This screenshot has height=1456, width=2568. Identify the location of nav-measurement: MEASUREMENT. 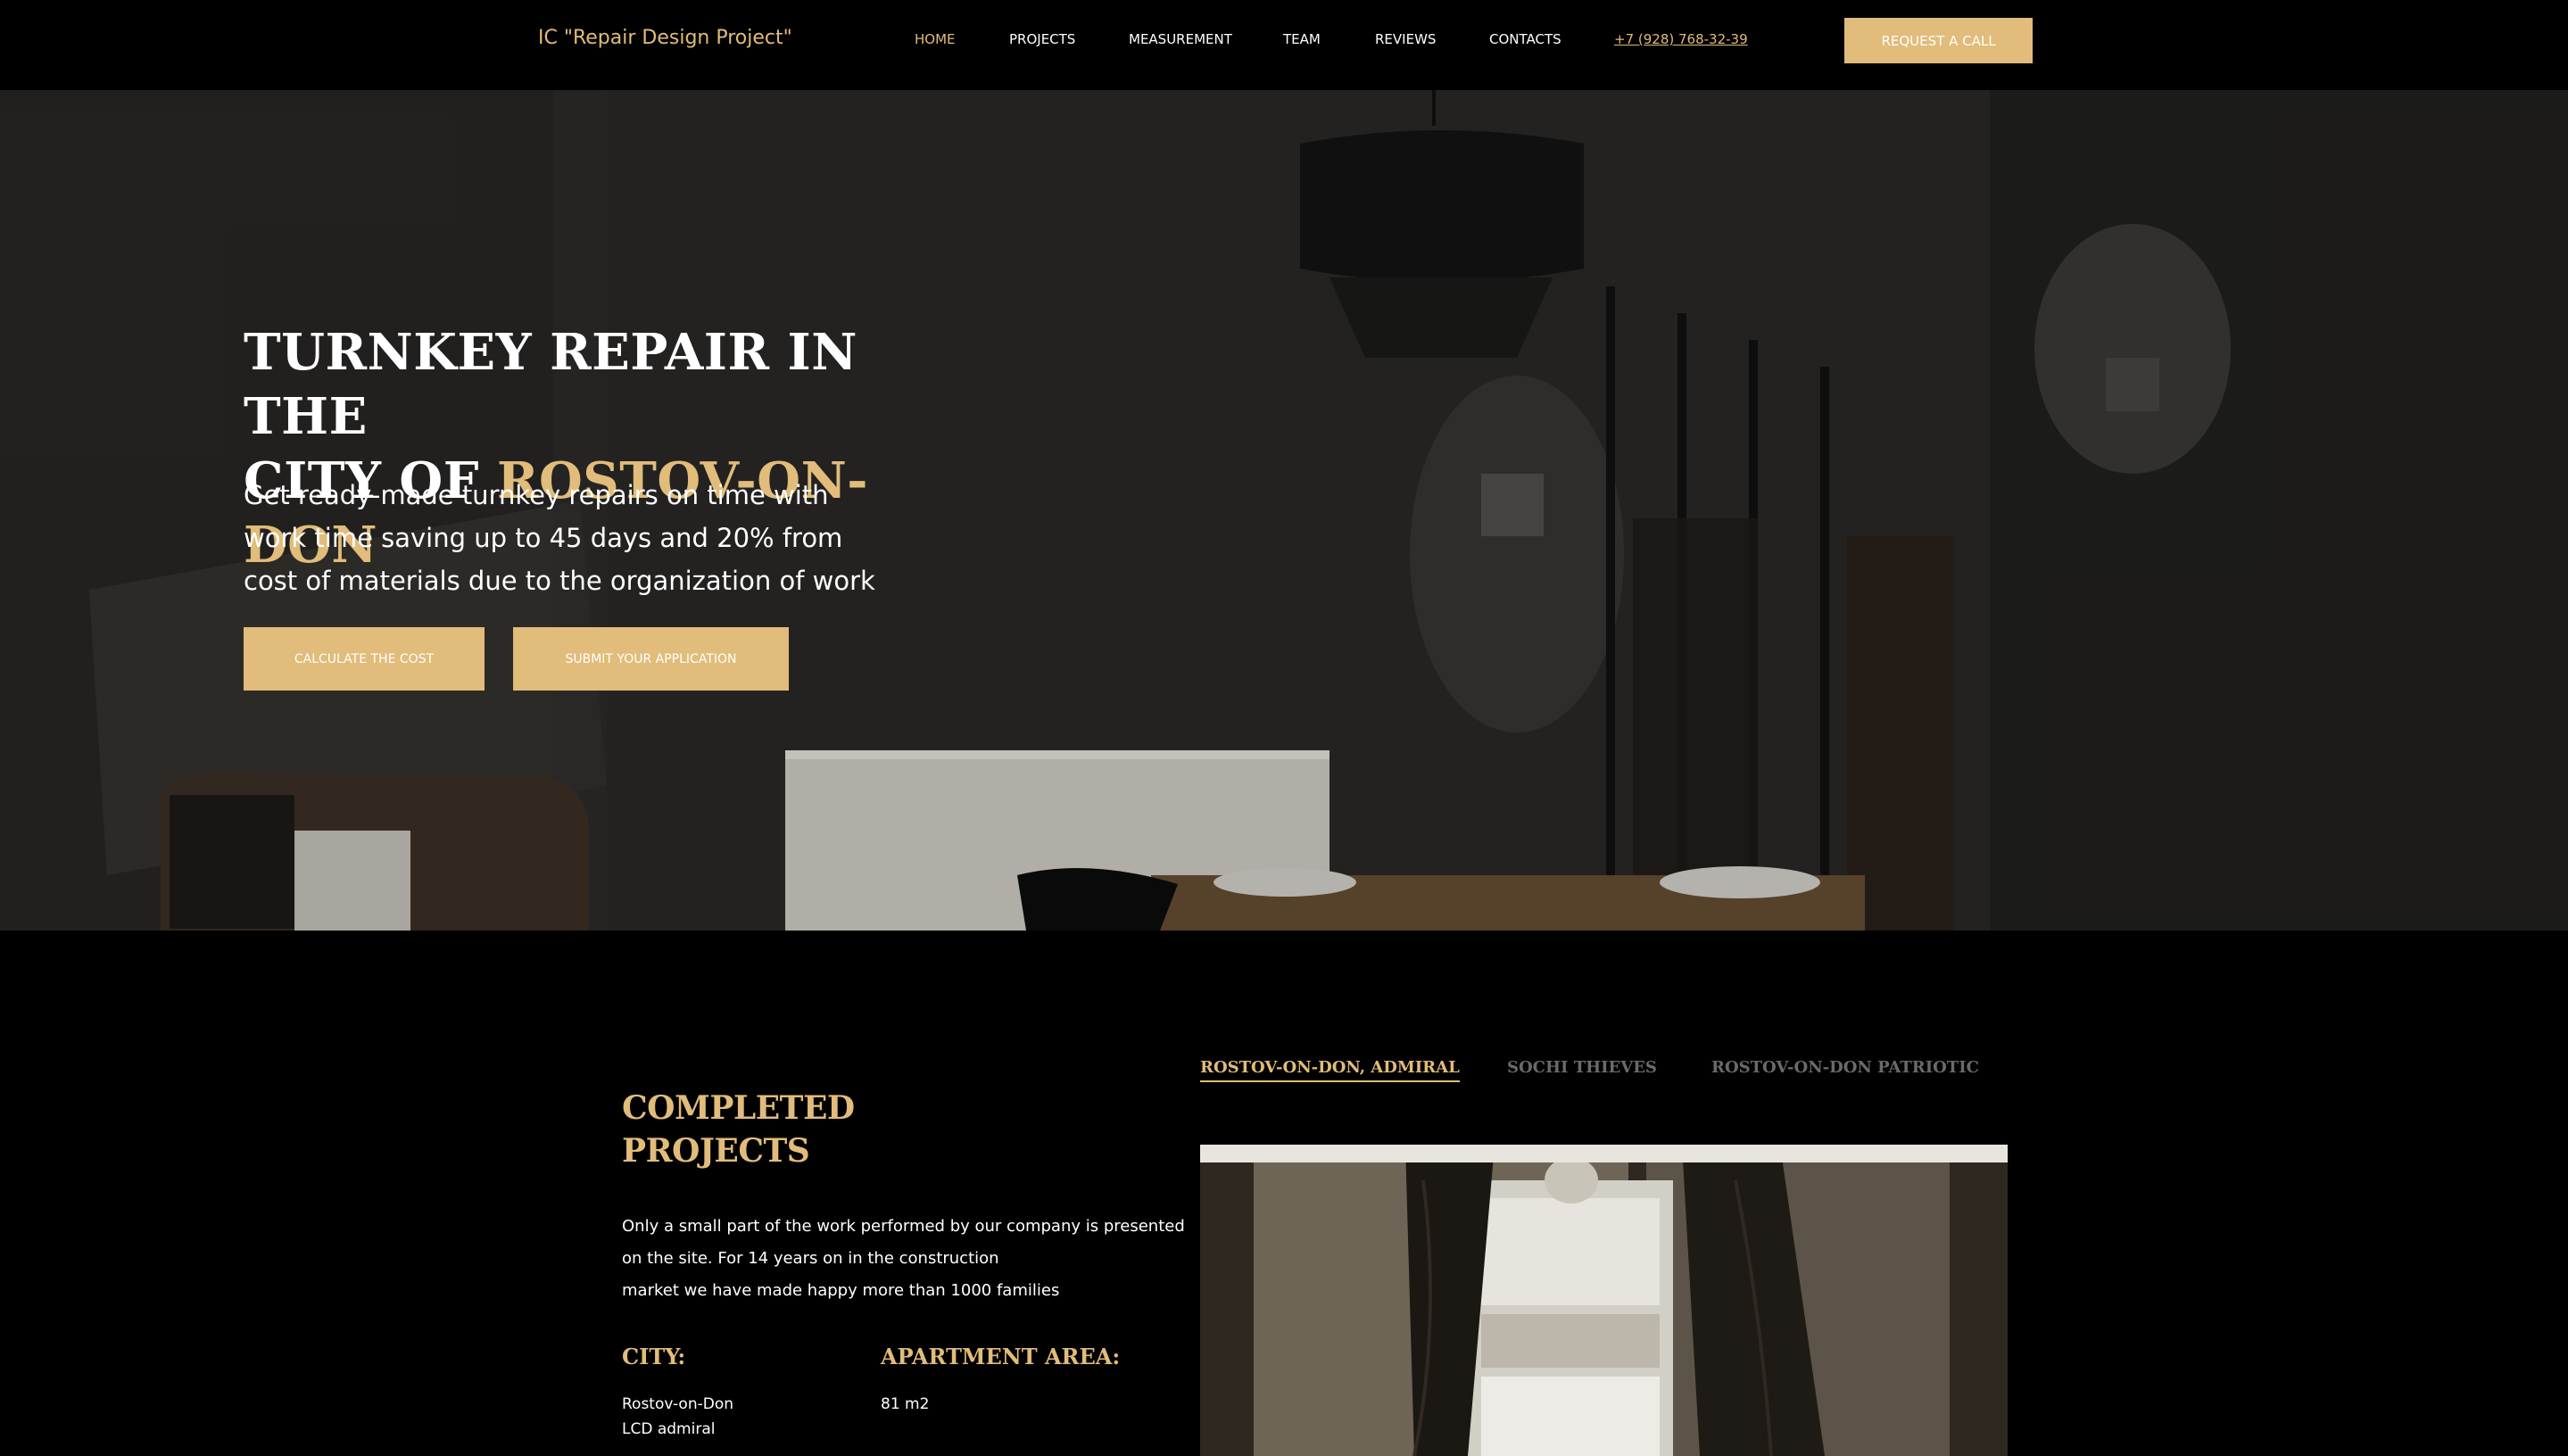
(1180, 39).